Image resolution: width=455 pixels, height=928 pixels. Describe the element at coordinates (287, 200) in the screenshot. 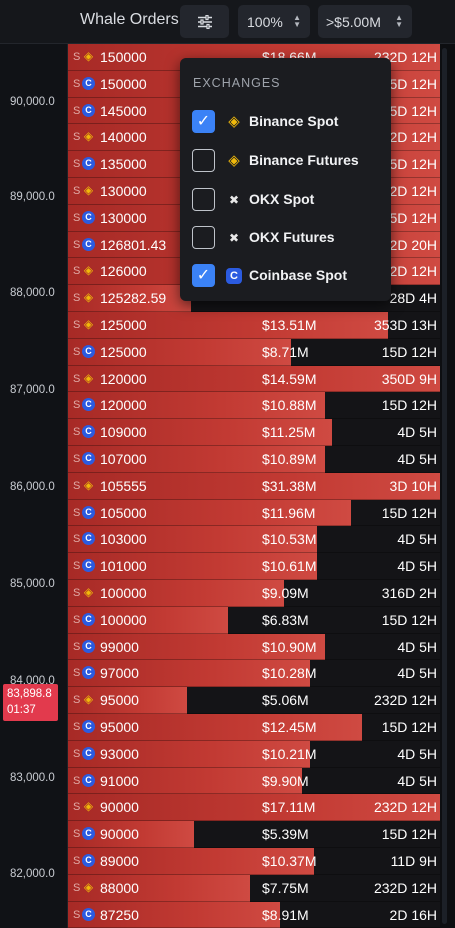

I see `exchange-option-okx-spot: ✖ OKX Spot` at that location.